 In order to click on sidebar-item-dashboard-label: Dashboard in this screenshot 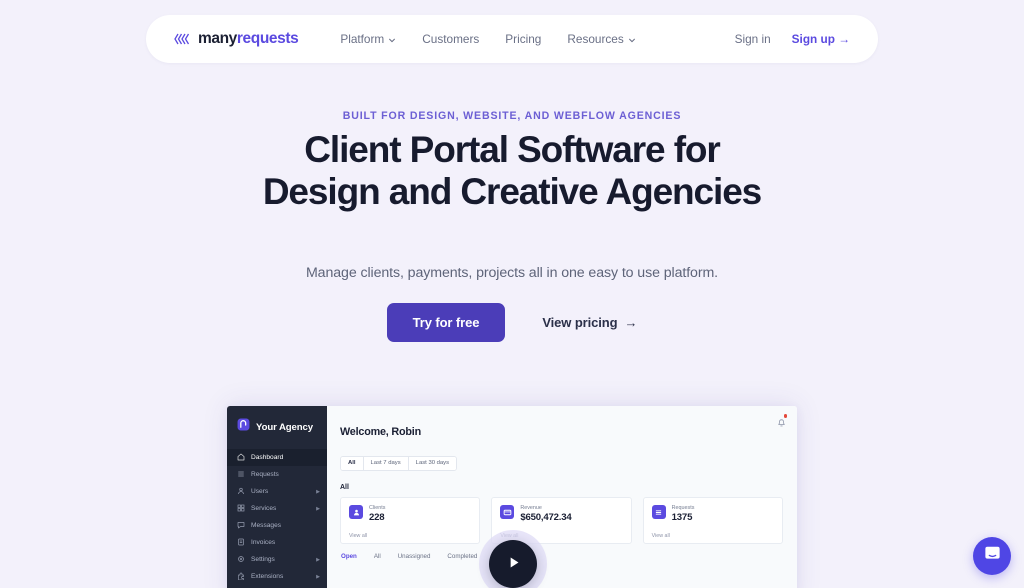, I will do `click(267, 457)`.